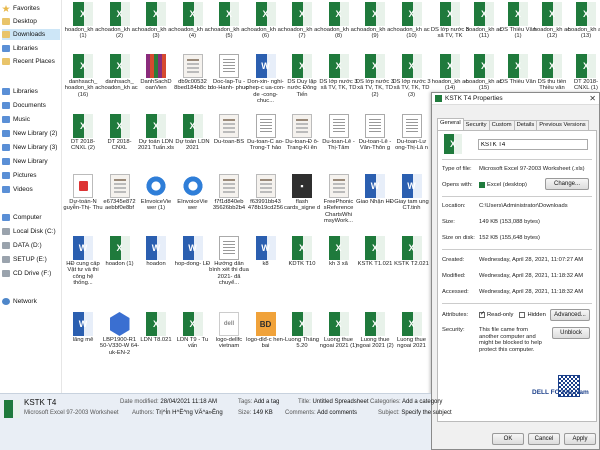 Image resolution: width=600 pixels, height=450 pixels. Describe the element at coordinates (302, 251) in the screenshot. I see `file-item: X KDTK T10` at that location.